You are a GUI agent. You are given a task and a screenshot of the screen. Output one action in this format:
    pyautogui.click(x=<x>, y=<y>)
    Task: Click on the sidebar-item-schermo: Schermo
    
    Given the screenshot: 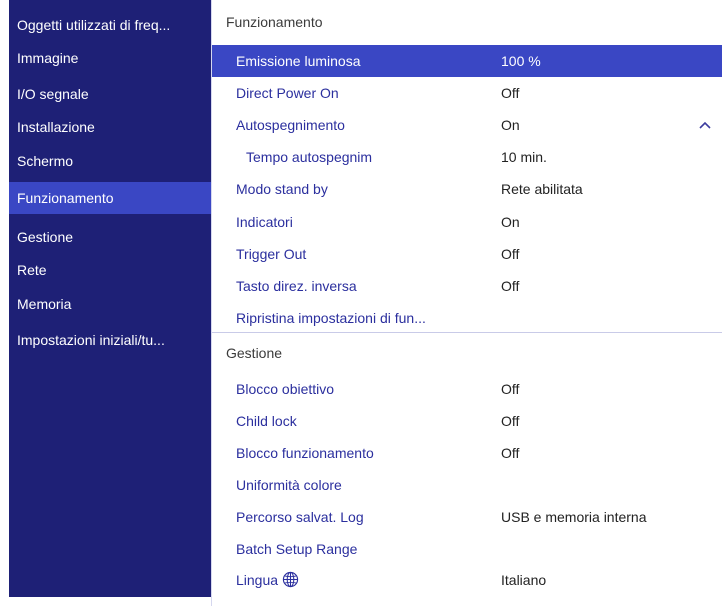 What is the action you would take?
    pyautogui.click(x=110, y=161)
    